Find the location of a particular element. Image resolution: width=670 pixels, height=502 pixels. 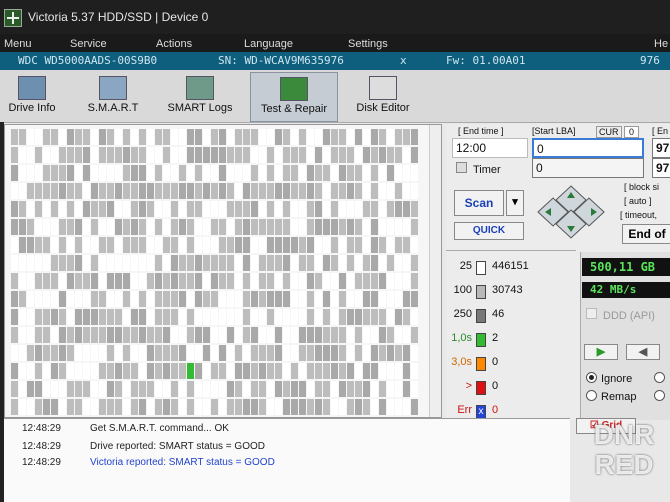

drive-close-button: x is located at coordinates (403, 60).